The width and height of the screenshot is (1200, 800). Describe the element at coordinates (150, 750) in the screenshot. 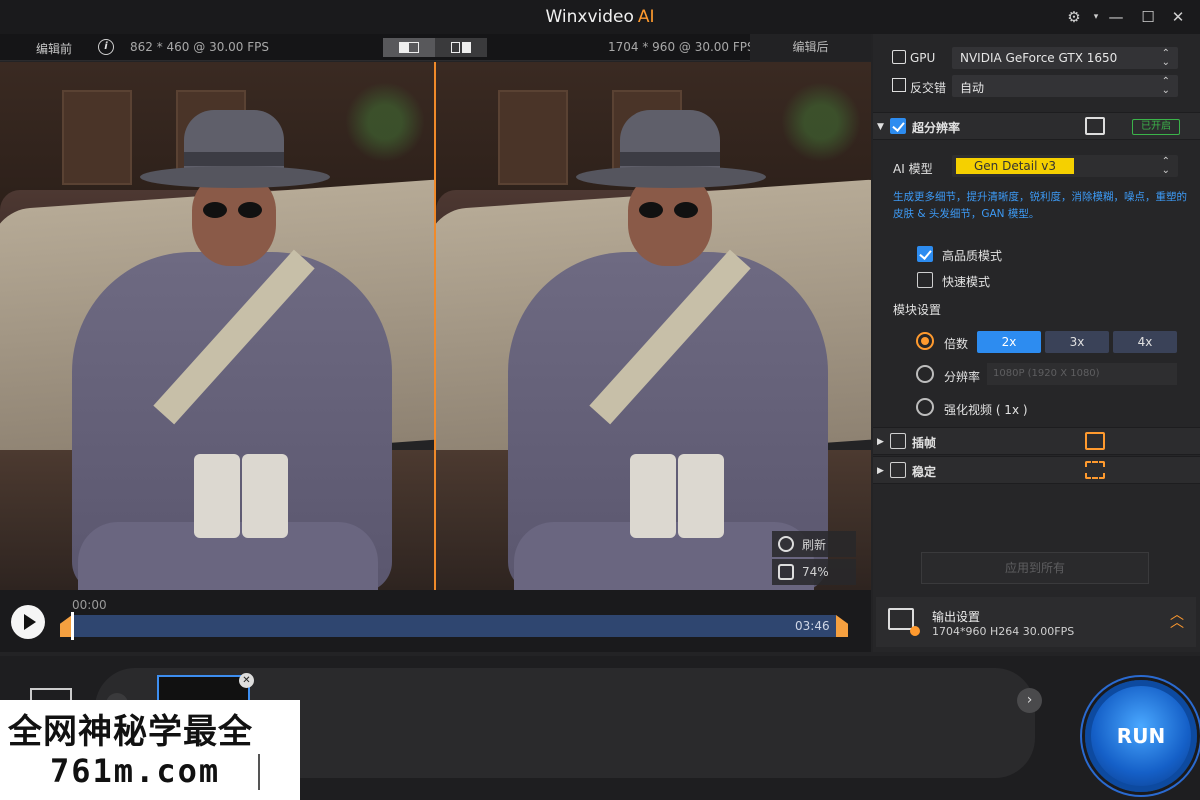

I see `watermark: 全网神秘学最全 761m.com` at that location.